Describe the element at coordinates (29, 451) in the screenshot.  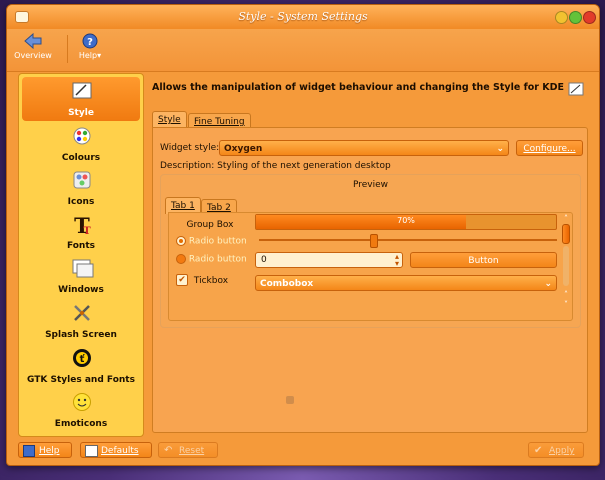
I see `help-book-icon` at that location.